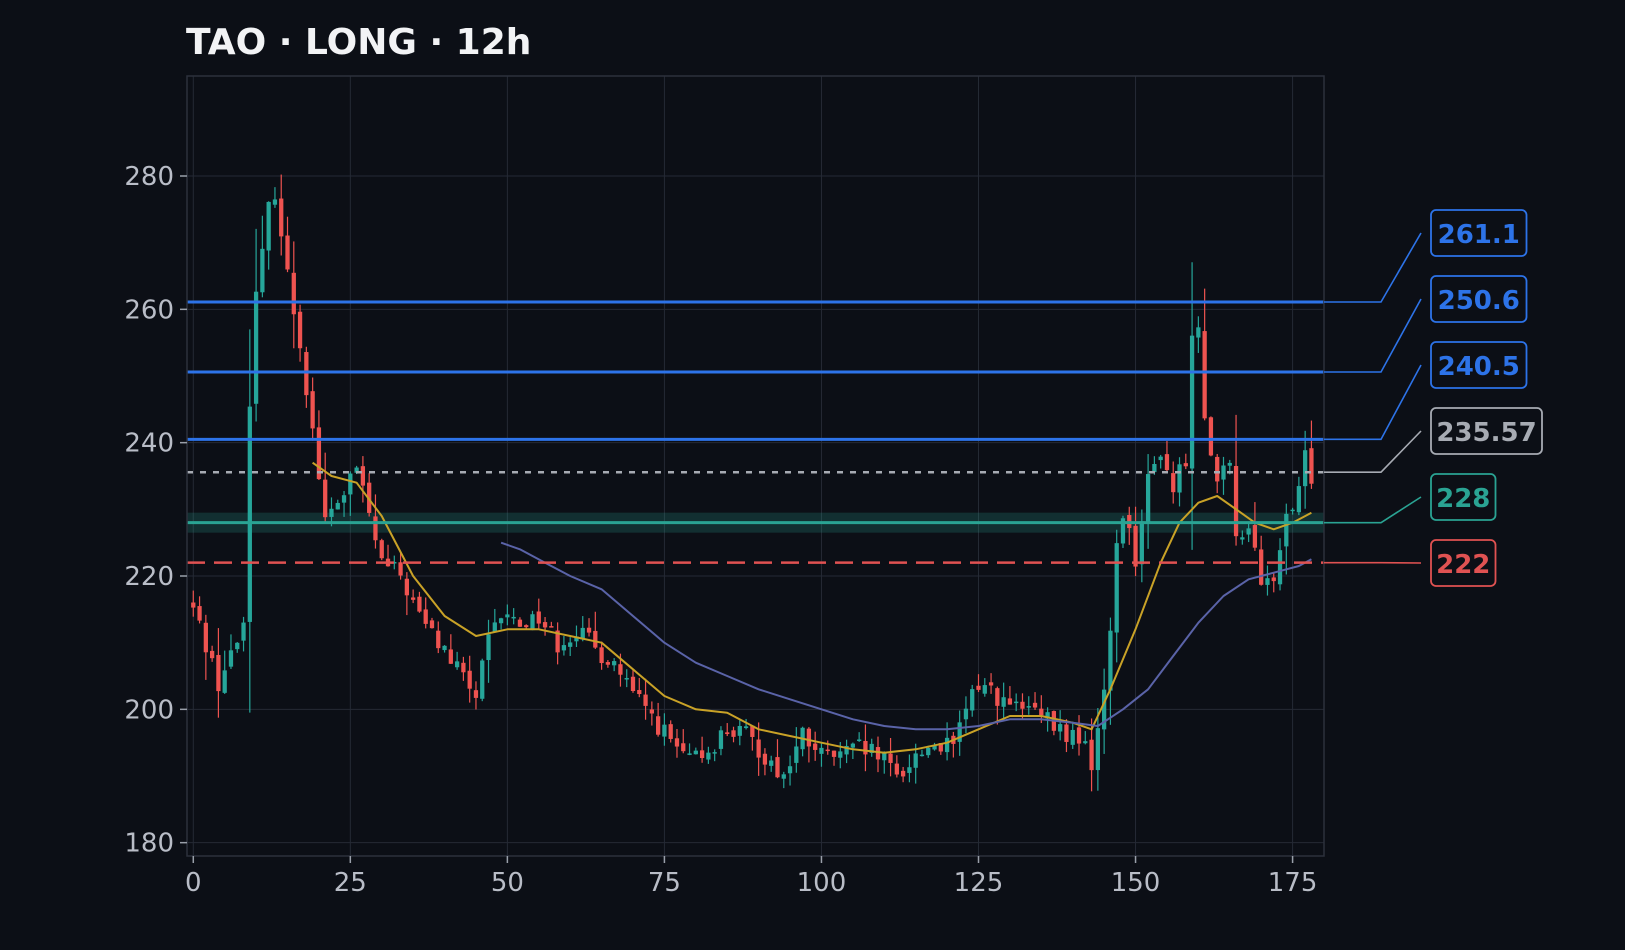 The width and height of the screenshot is (1625, 950). I want to click on y-tick-label: 260, so click(149, 310).